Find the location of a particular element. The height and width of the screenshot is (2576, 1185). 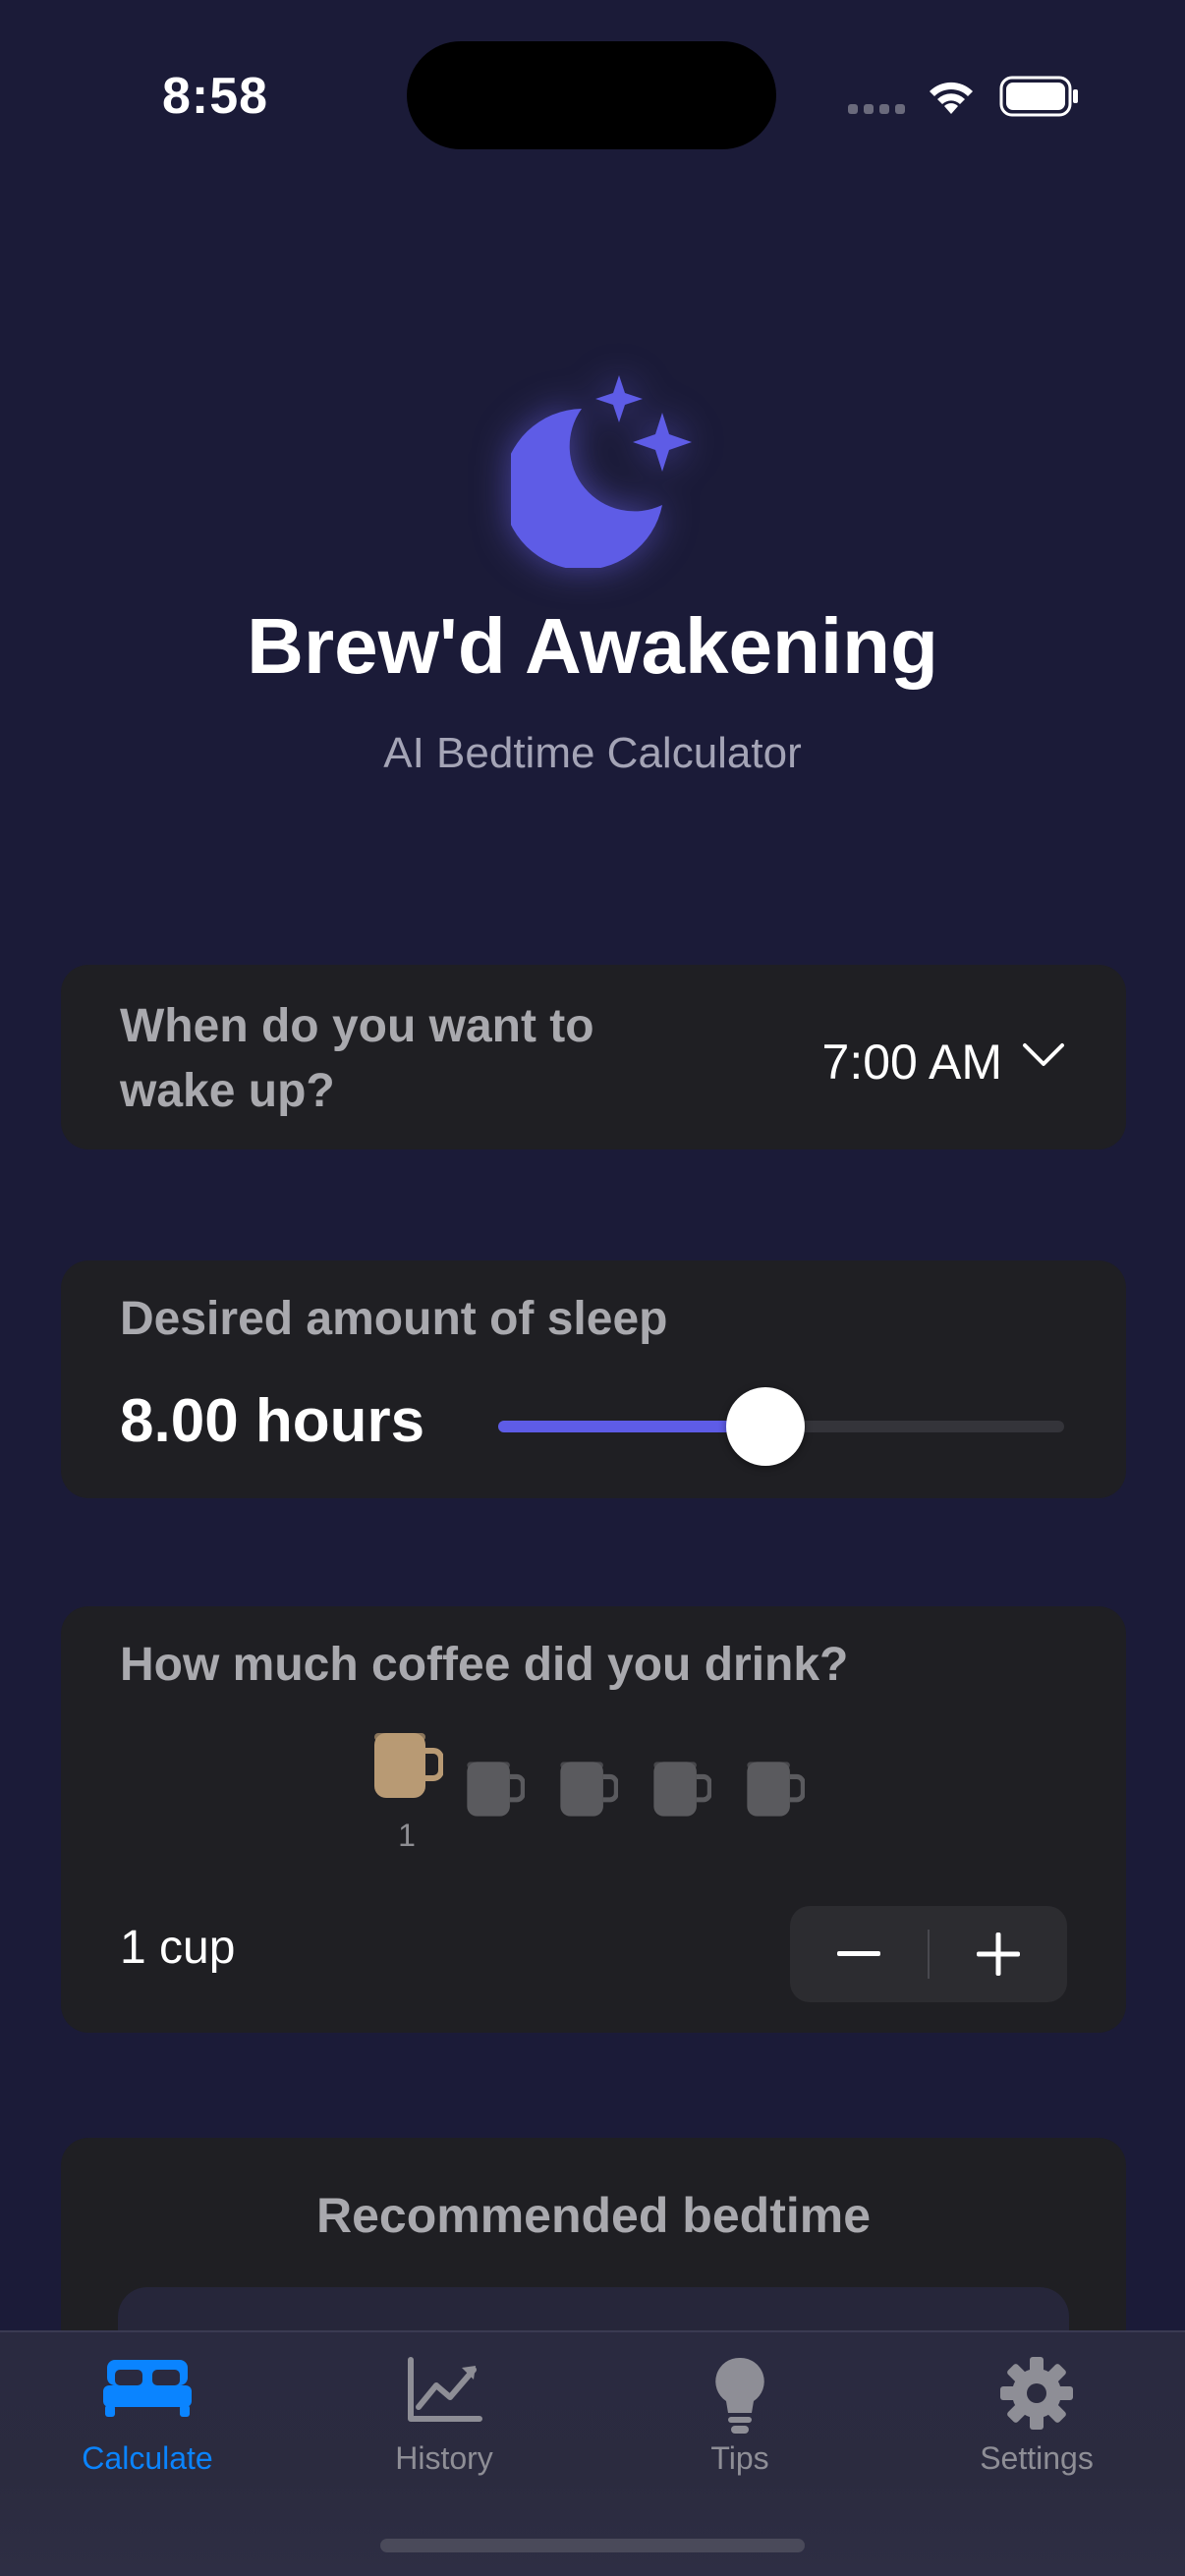

wake-time-card: When do you want to wake up? 7:00 AM is located at coordinates (594, 1057).